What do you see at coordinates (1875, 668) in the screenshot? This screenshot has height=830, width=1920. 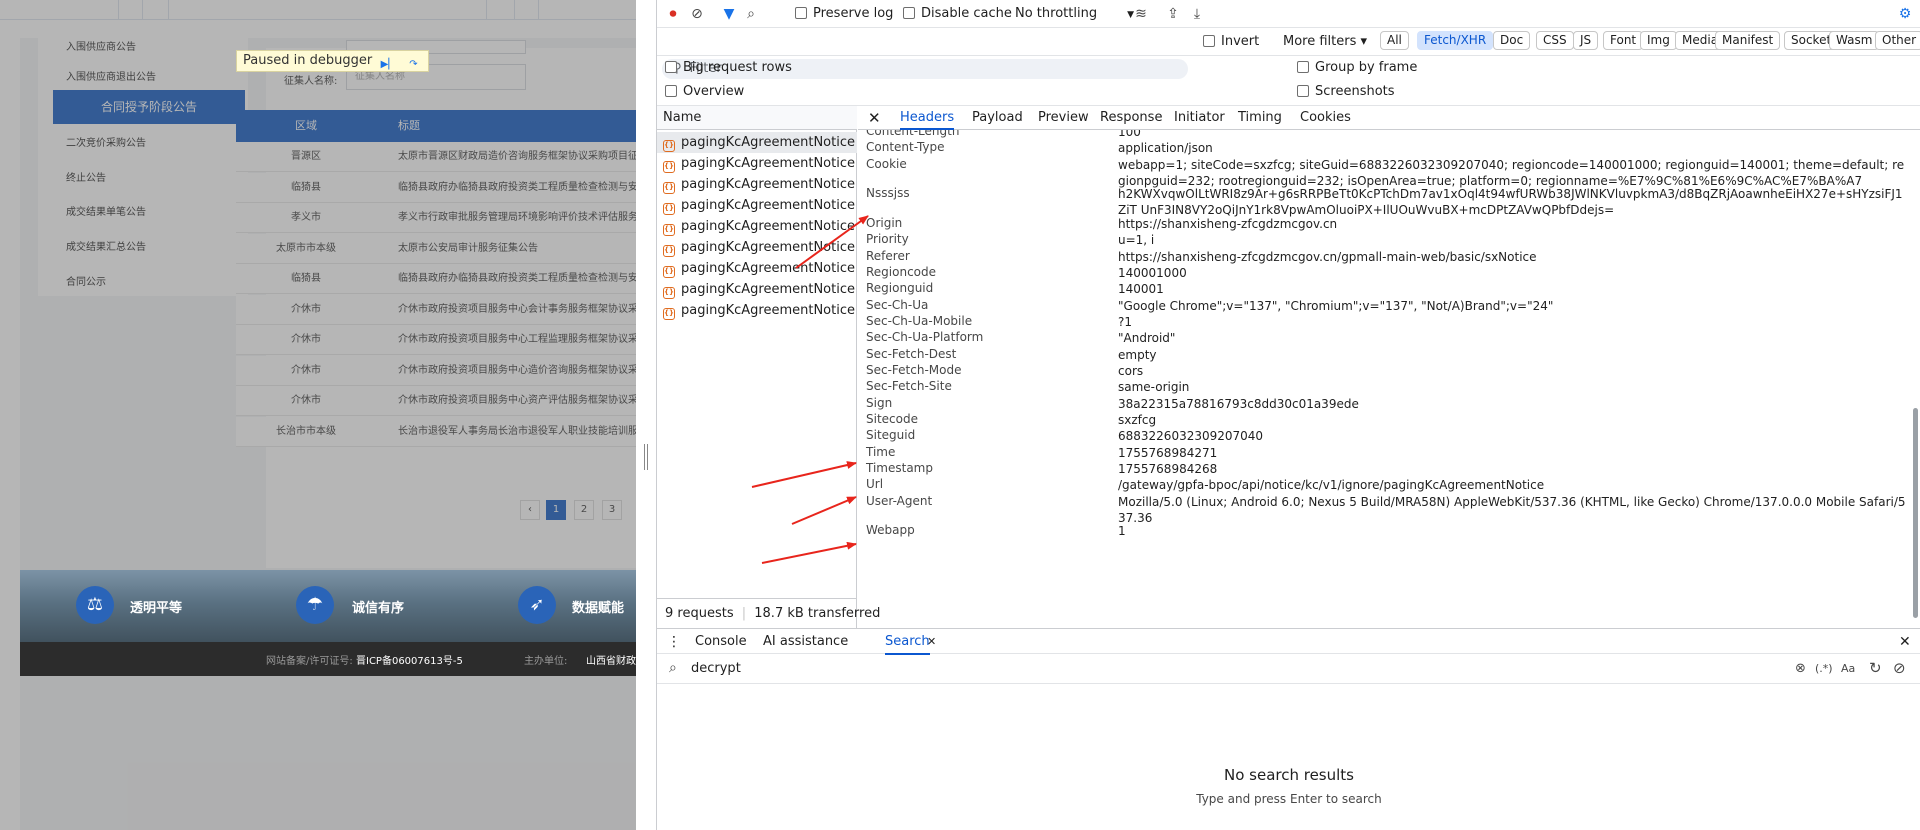 I see `refresh-icon: ↻` at bounding box center [1875, 668].